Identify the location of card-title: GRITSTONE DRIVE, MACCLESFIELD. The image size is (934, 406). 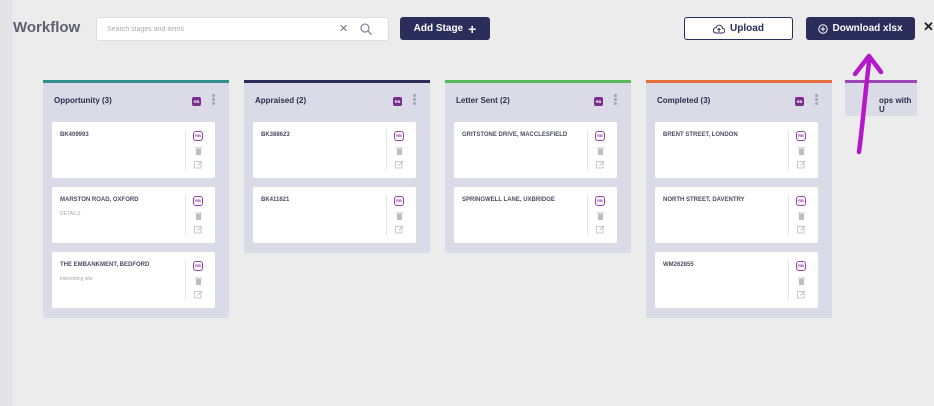
(515, 135).